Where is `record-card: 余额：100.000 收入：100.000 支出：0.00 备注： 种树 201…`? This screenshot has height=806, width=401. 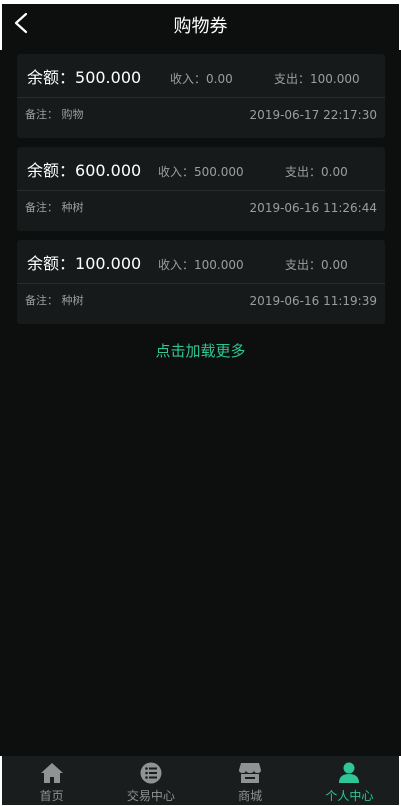 record-card: 余额：100.000 收入：100.000 支出：0.00 备注： 种树 201… is located at coordinates (201, 282).